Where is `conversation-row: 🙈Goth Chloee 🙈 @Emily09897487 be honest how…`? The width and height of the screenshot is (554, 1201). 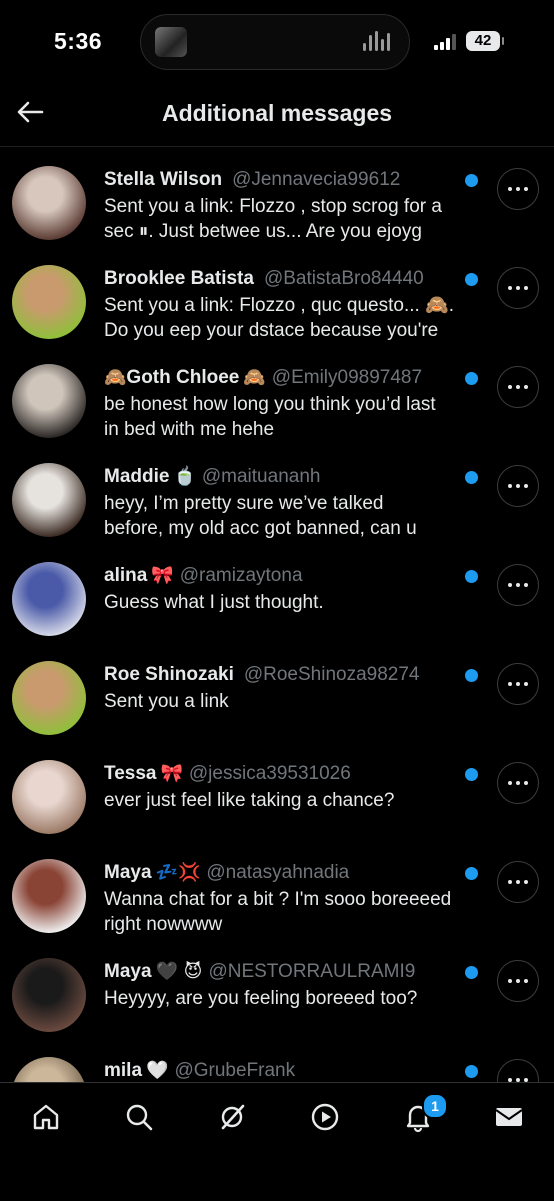 conversation-row: 🙈Goth Chloee 🙈 @Emily09897487 be honest how… is located at coordinates (277, 397).